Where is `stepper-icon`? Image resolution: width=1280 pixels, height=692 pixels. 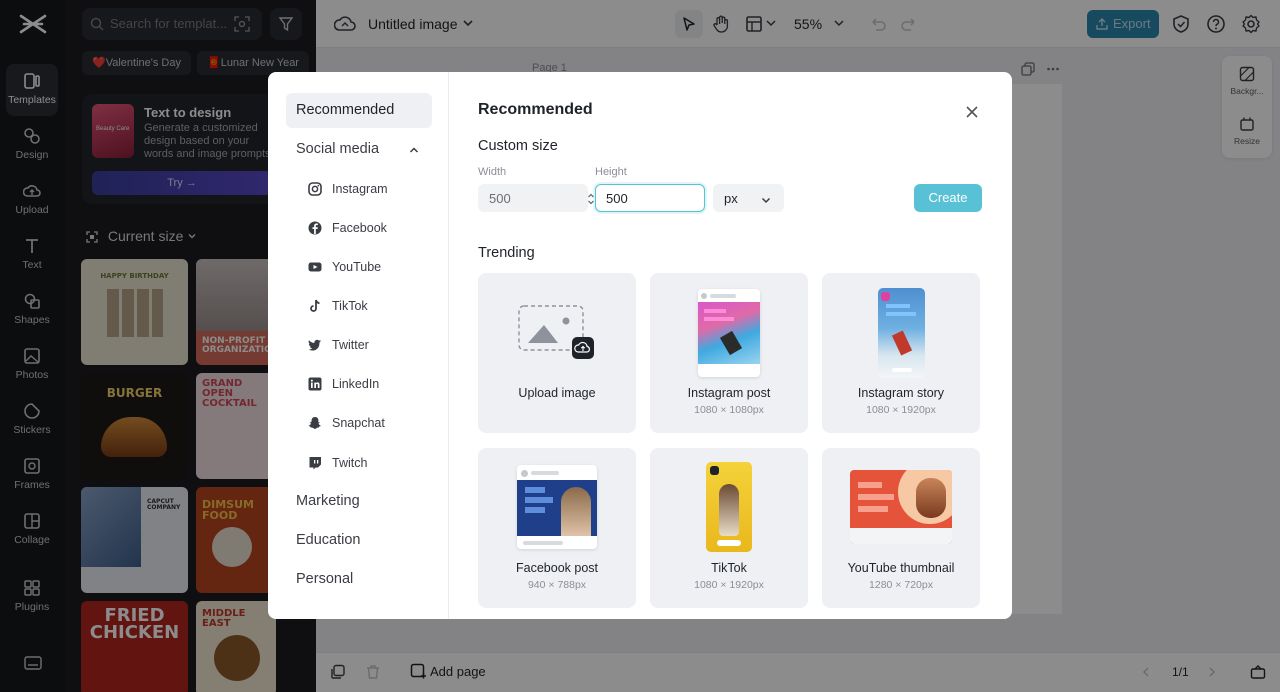
stepper-icon is located at coordinates (591, 199).